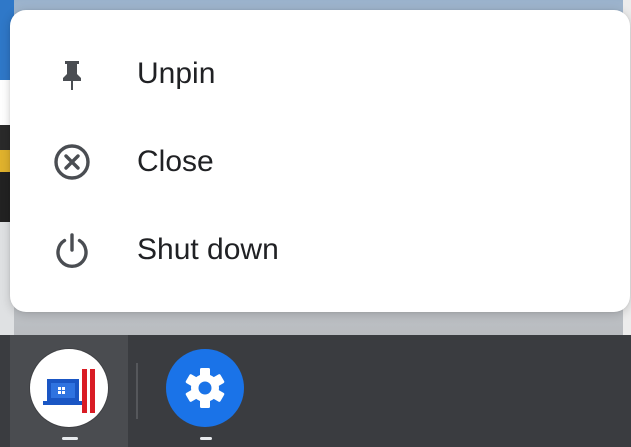 Image resolution: width=631 pixels, height=447 pixels. Describe the element at coordinates (175, 161) in the screenshot. I see `menu-item-label: Close` at that location.